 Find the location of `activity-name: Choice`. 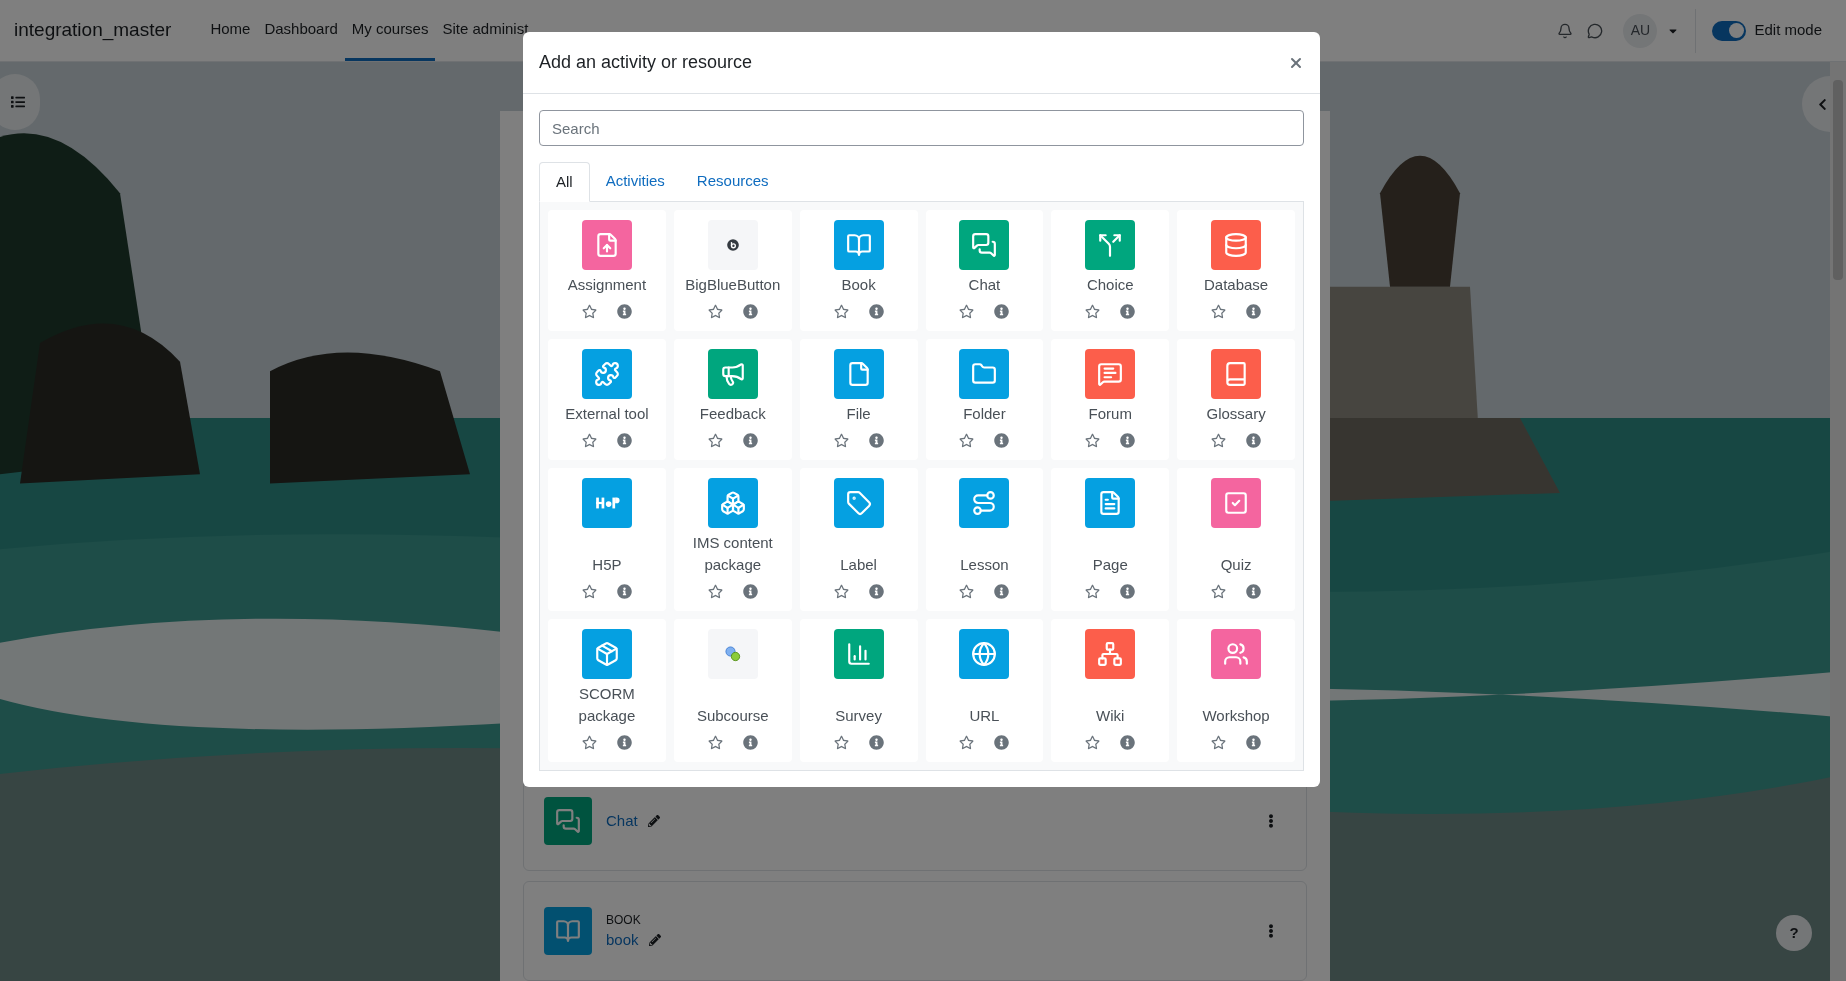

activity-name: Choice is located at coordinates (1110, 285).